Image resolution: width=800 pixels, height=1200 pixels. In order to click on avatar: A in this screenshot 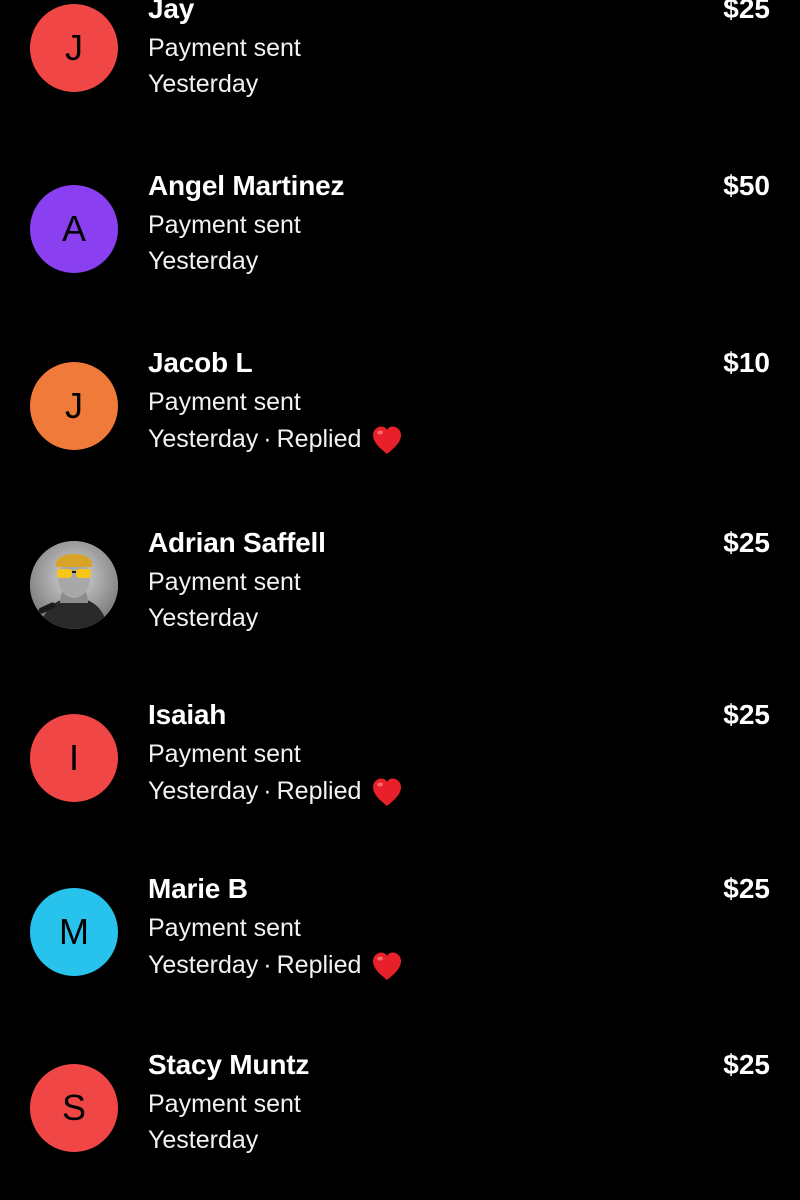, I will do `click(74, 229)`.